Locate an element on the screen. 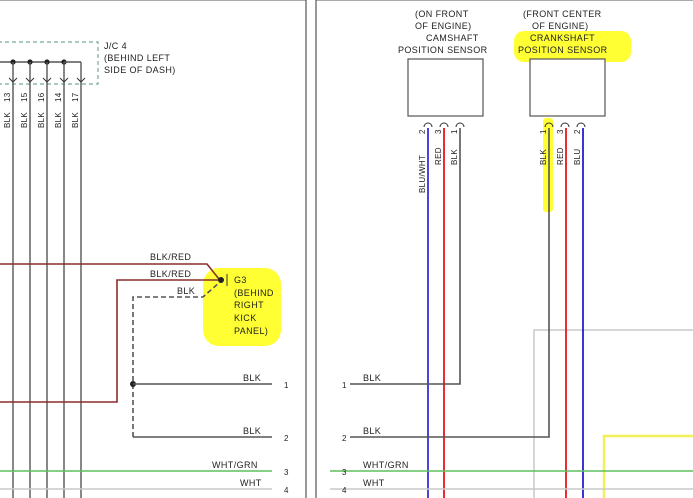 The image size is (693, 498). cam-name-1: CAMSHAFT is located at coordinates (452, 38).